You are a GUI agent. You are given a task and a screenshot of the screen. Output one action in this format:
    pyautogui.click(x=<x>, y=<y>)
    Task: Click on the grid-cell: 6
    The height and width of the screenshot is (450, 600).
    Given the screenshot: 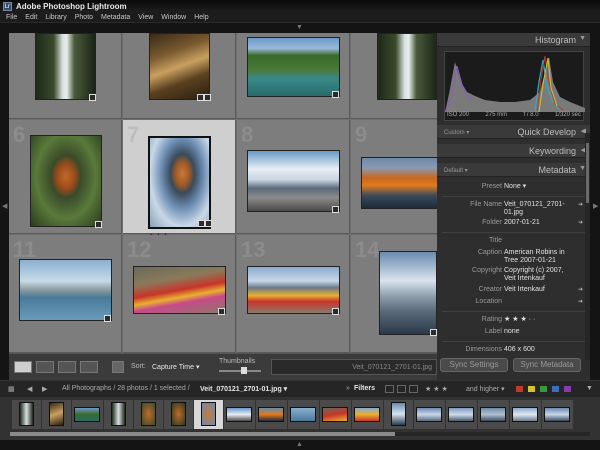 What is the action you would take?
    pyautogui.click(x=65, y=177)
    